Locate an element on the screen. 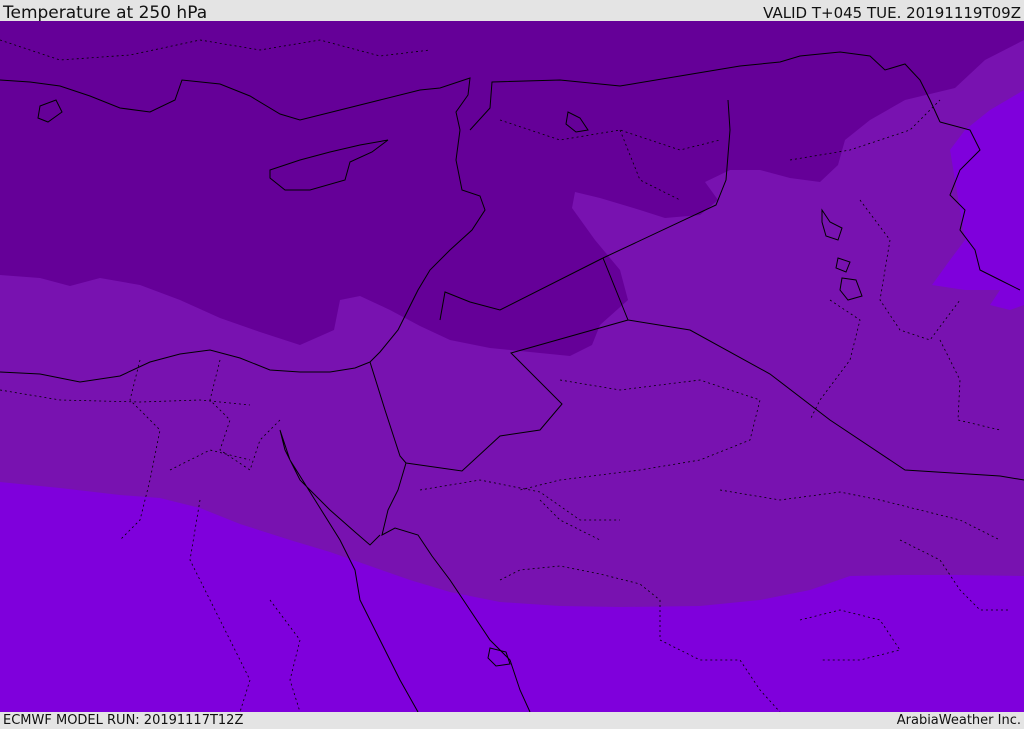 This screenshot has height=729, width=1024. model-run-label: ECMWF MODEL RUN: 20191117T12Z is located at coordinates (123, 720).